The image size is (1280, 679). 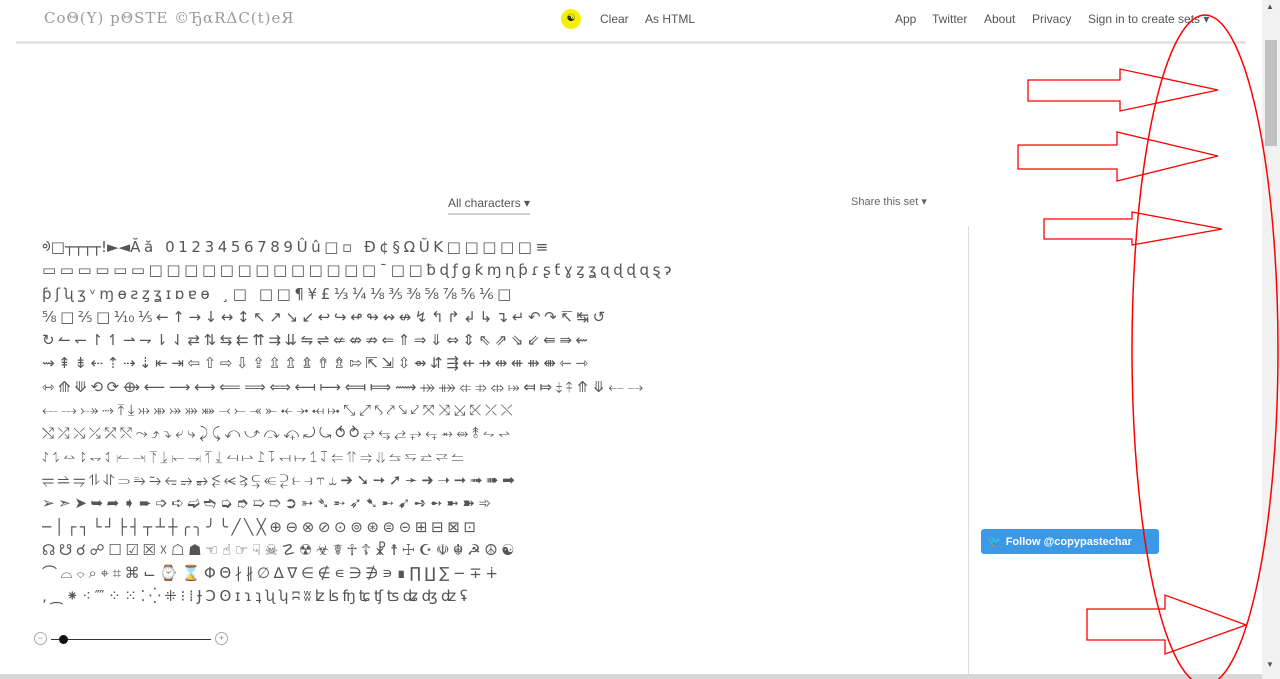 What do you see at coordinates (1051, 19) in the screenshot?
I see `privacy-link: Privacy` at bounding box center [1051, 19].